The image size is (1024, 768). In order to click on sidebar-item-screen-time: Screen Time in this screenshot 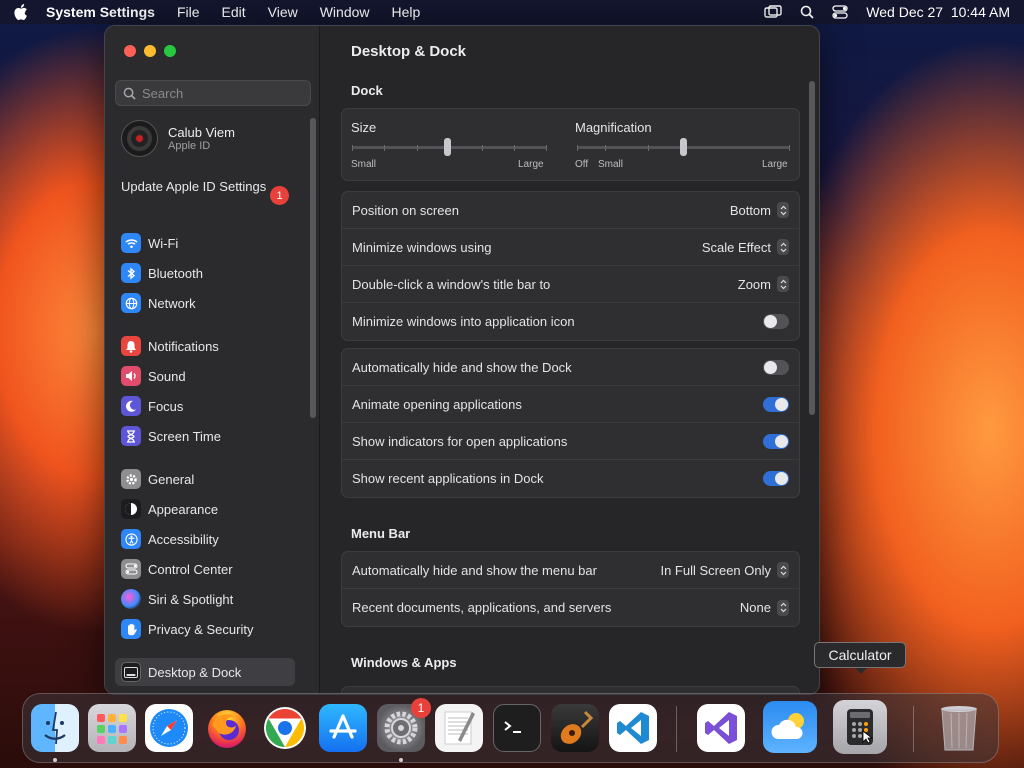, I will do `click(205, 436)`.